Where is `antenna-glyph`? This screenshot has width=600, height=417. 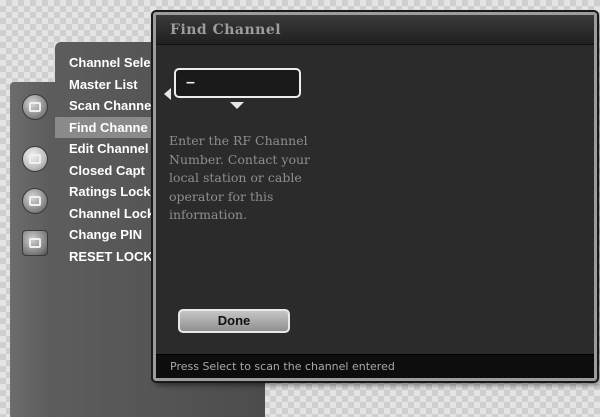
antenna-glyph is located at coordinates (35, 201).